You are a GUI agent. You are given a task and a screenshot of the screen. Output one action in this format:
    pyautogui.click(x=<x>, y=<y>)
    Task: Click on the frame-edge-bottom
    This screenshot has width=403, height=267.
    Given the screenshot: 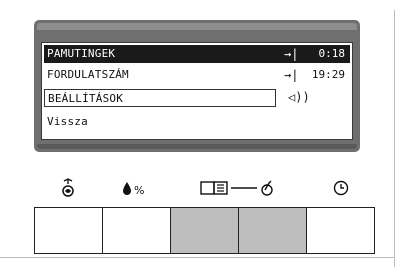 What is the action you would take?
    pyautogui.click(x=197, y=257)
    